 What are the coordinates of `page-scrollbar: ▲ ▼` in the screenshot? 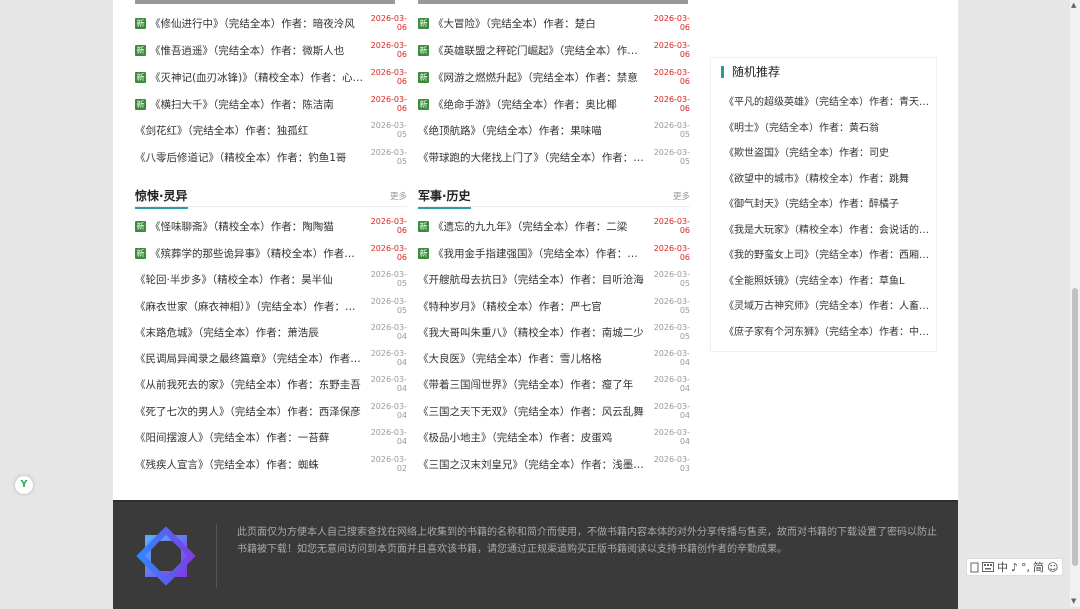 It's located at (1075, 303).